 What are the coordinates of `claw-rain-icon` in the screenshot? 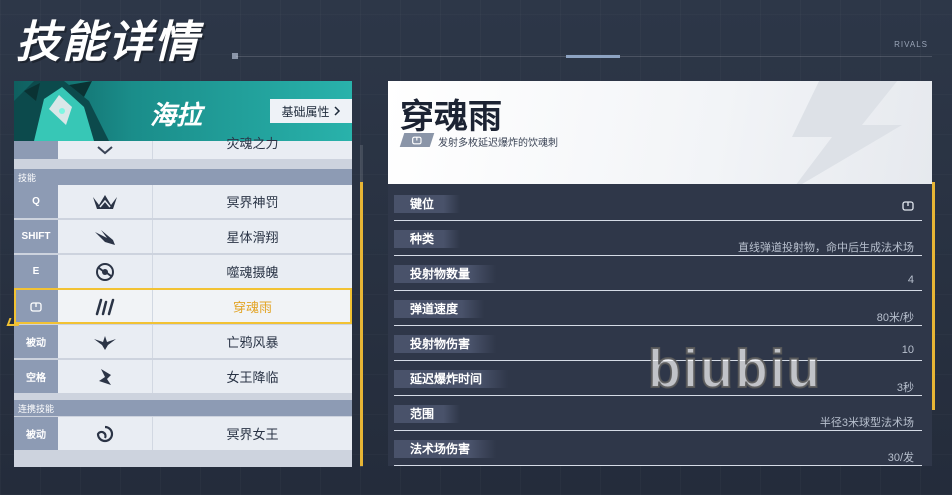 It's located at (105, 306).